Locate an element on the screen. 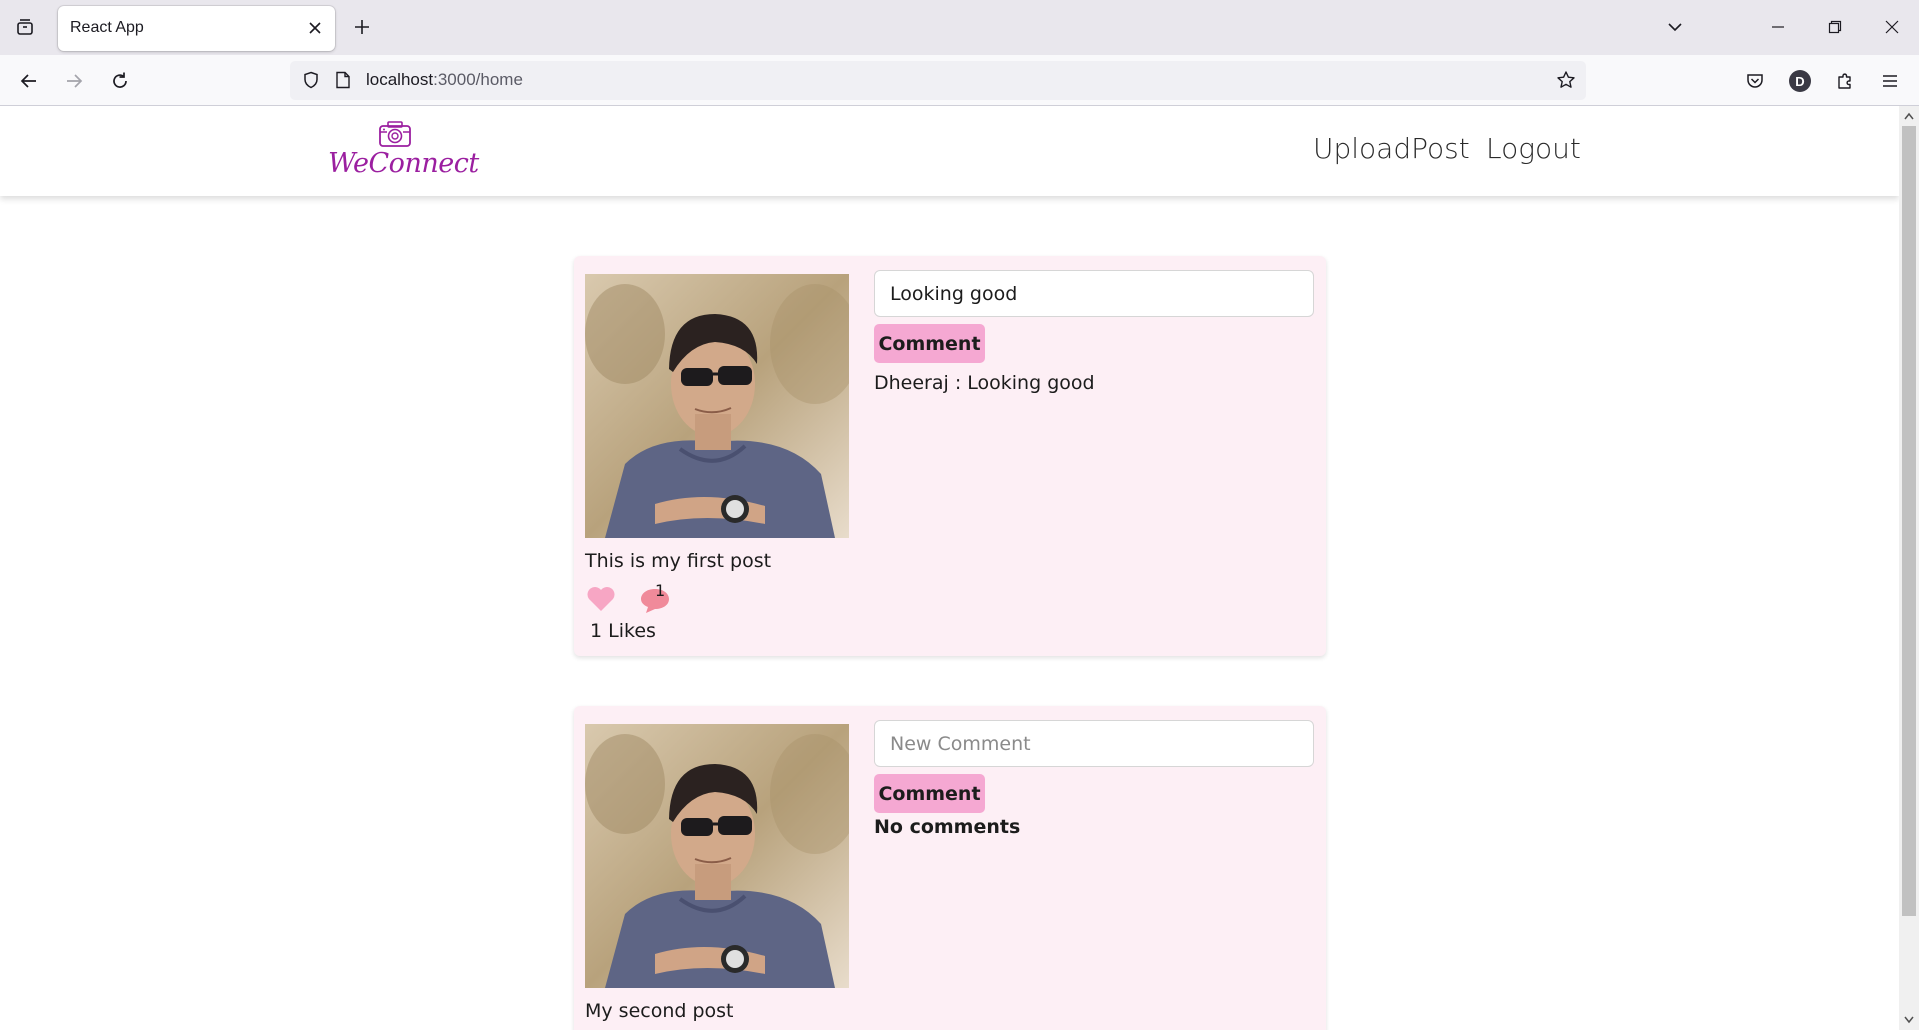 This screenshot has width=1919, height=1030. nav-logout-link: Logout is located at coordinates (1533, 148).